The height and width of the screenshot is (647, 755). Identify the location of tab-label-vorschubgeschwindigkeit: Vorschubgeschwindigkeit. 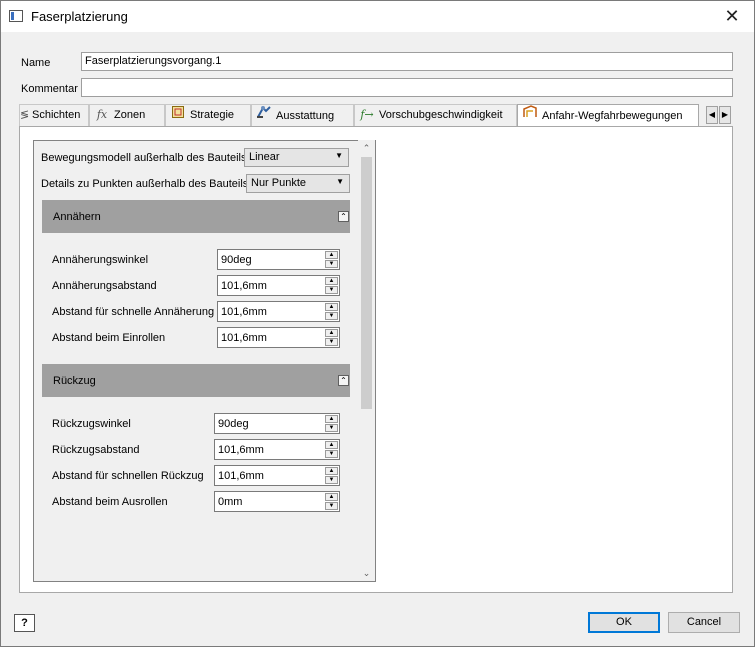
(441, 115).